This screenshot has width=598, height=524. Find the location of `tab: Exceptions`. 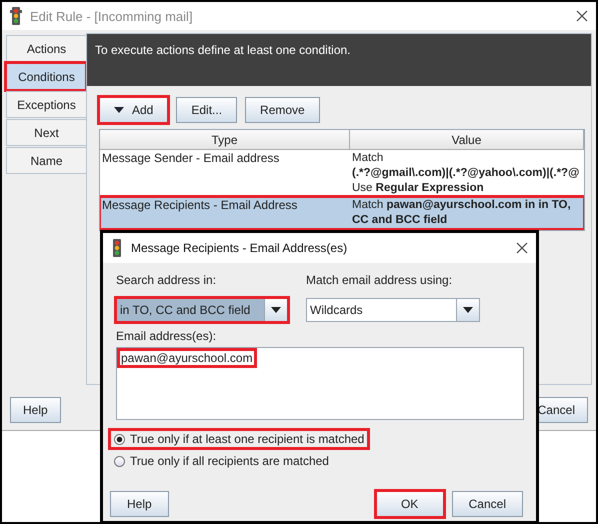

tab: Exceptions is located at coordinates (46, 104).